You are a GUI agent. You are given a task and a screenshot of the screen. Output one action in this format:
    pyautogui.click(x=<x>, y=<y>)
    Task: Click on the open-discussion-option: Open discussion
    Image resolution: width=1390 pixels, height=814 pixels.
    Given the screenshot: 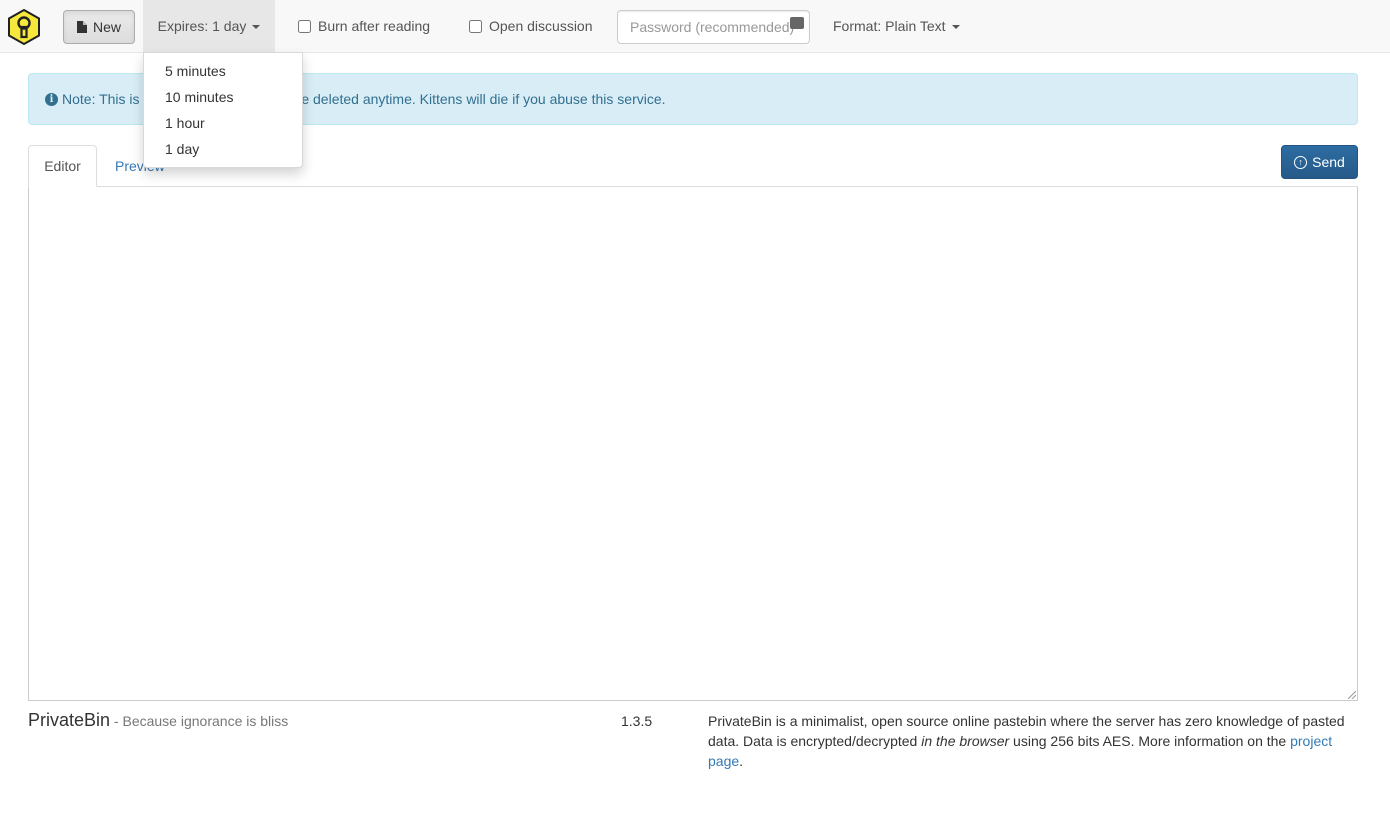 What is the action you would take?
    pyautogui.click(x=531, y=26)
    